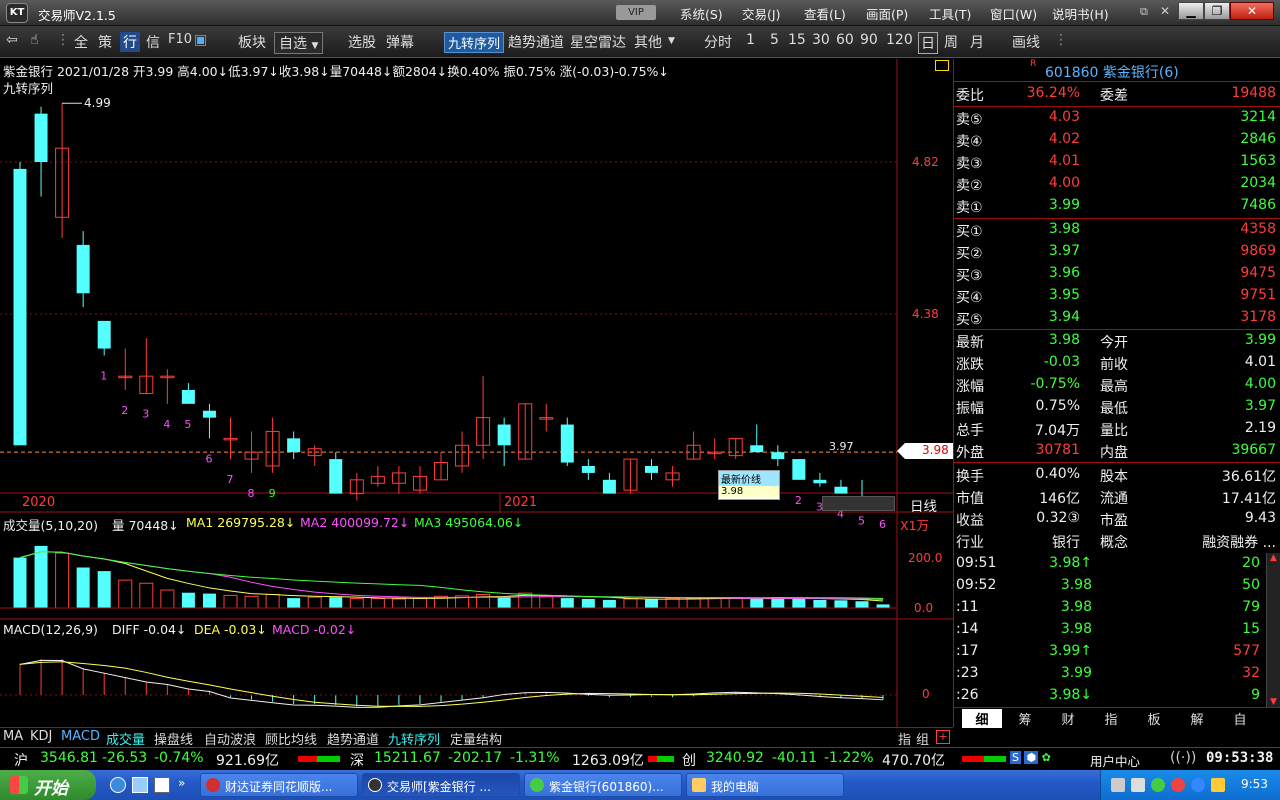  Describe the element at coordinates (1117, 296) in the screenshot. I see `buy-row: 买④ 3.95 9751` at that location.